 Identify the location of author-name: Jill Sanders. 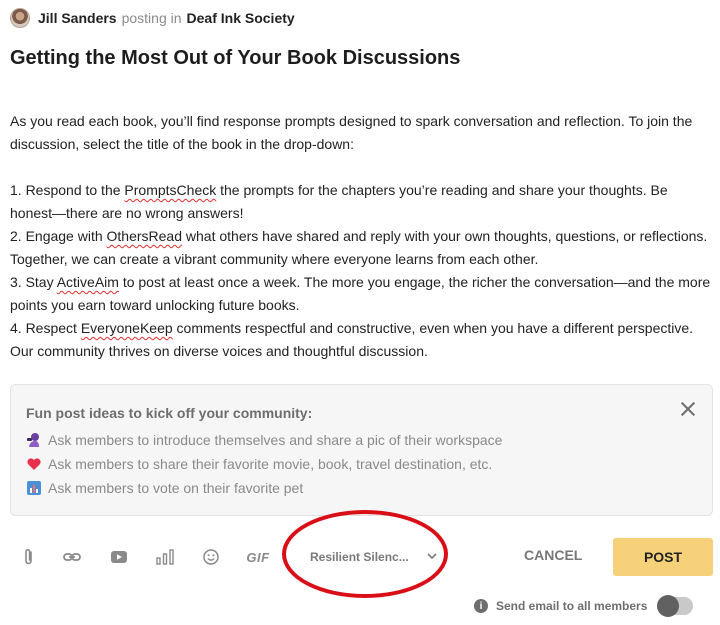
(77, 18).